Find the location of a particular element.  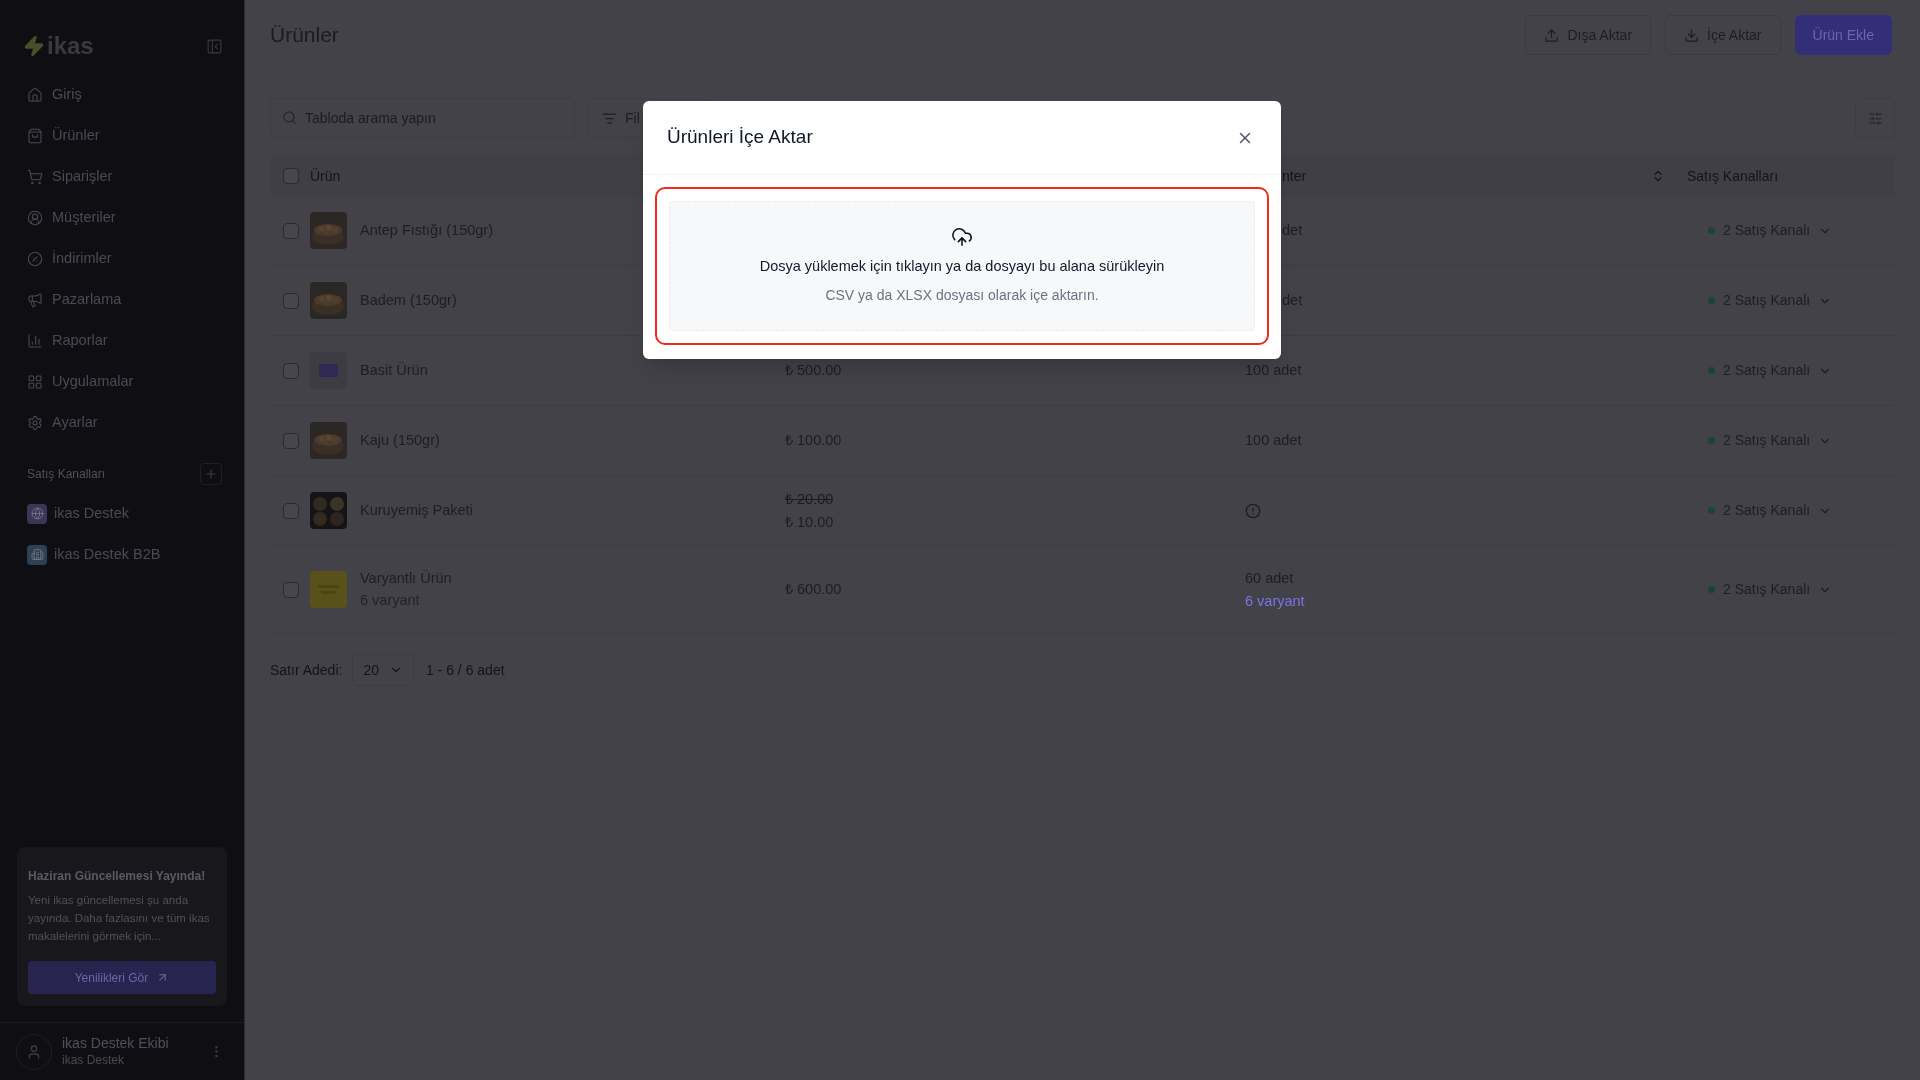

dropzone-hint: CSV ya da XLSX dosyası olarak içe aktarın. is located at coordinates (962, 296).